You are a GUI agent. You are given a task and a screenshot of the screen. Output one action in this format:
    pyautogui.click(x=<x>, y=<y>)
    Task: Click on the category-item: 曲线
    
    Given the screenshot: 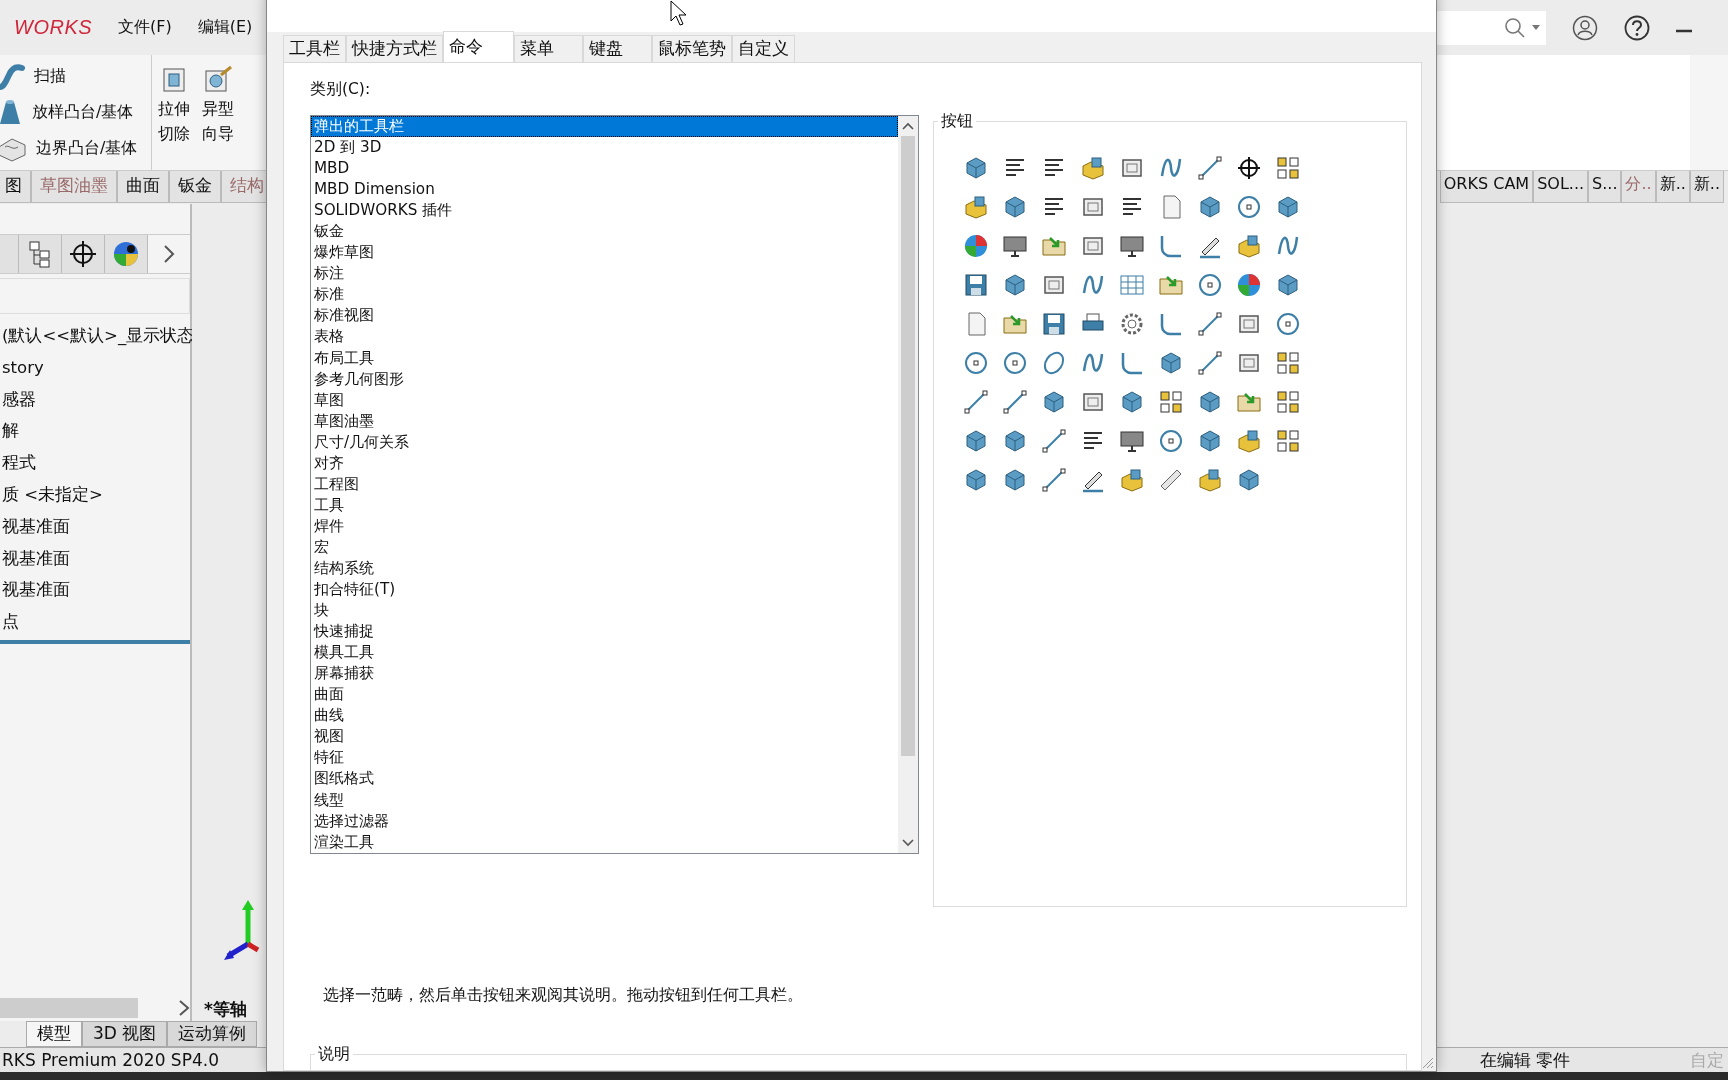 What is the action you would take?
    pyautogui.click(x=604, y=716)
    